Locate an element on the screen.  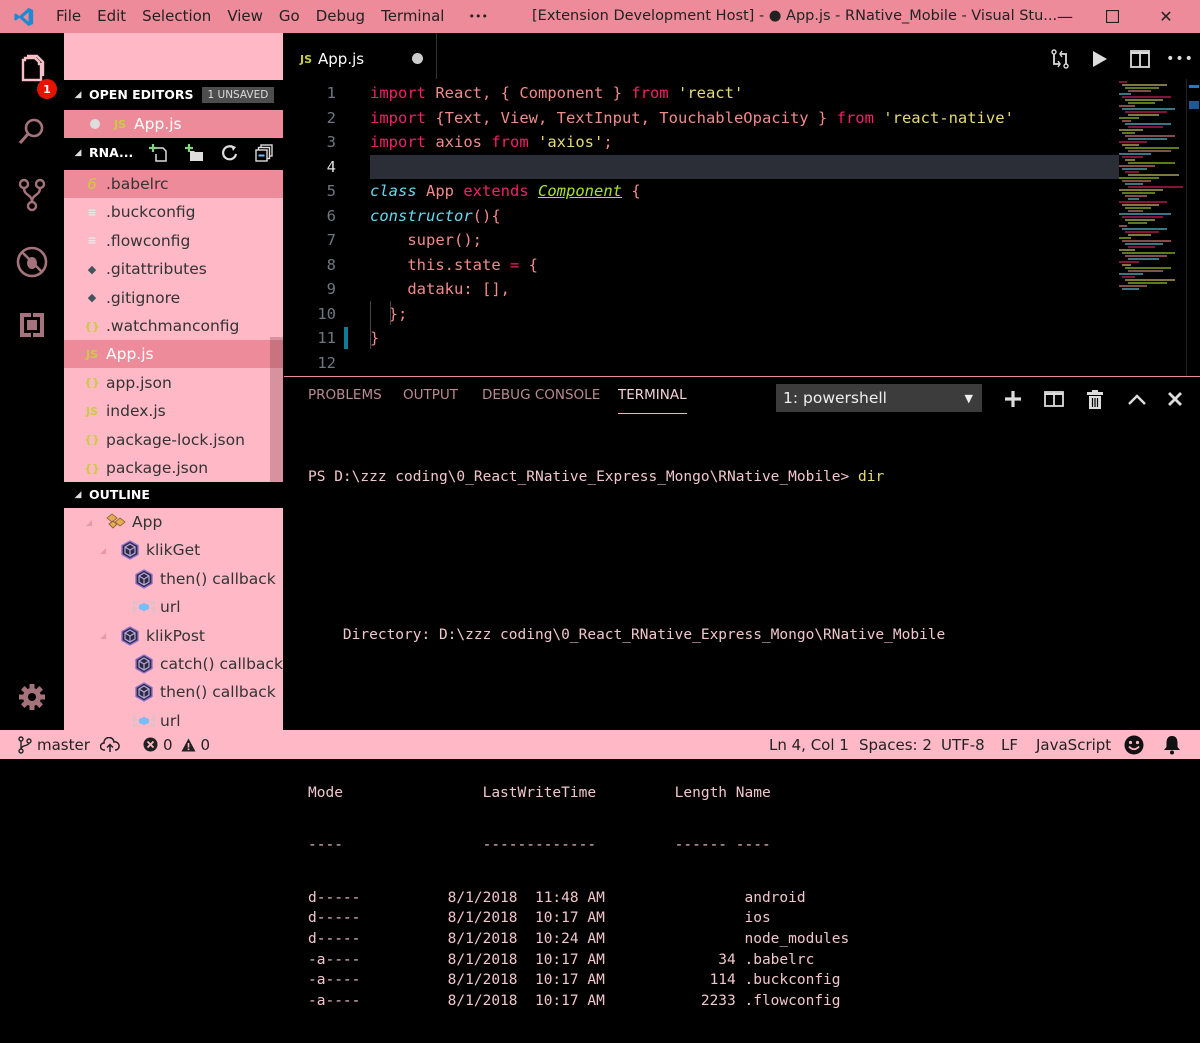
code-line: 7 super(); is located at coordinates (701, 240).